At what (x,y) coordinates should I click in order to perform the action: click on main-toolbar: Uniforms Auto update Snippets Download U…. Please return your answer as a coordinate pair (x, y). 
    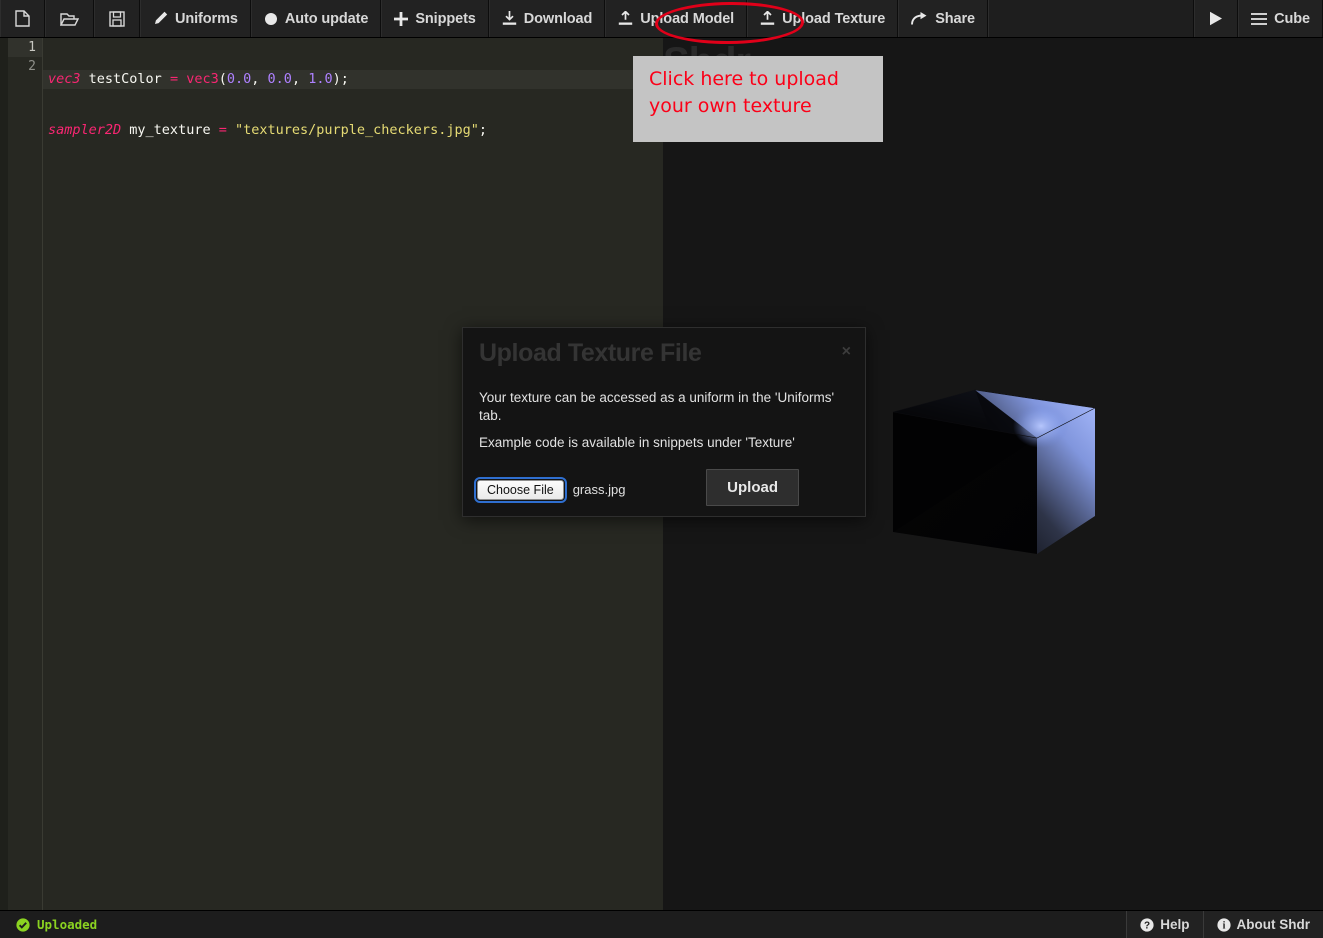
    Looking at the image, I should click on (661, 22).